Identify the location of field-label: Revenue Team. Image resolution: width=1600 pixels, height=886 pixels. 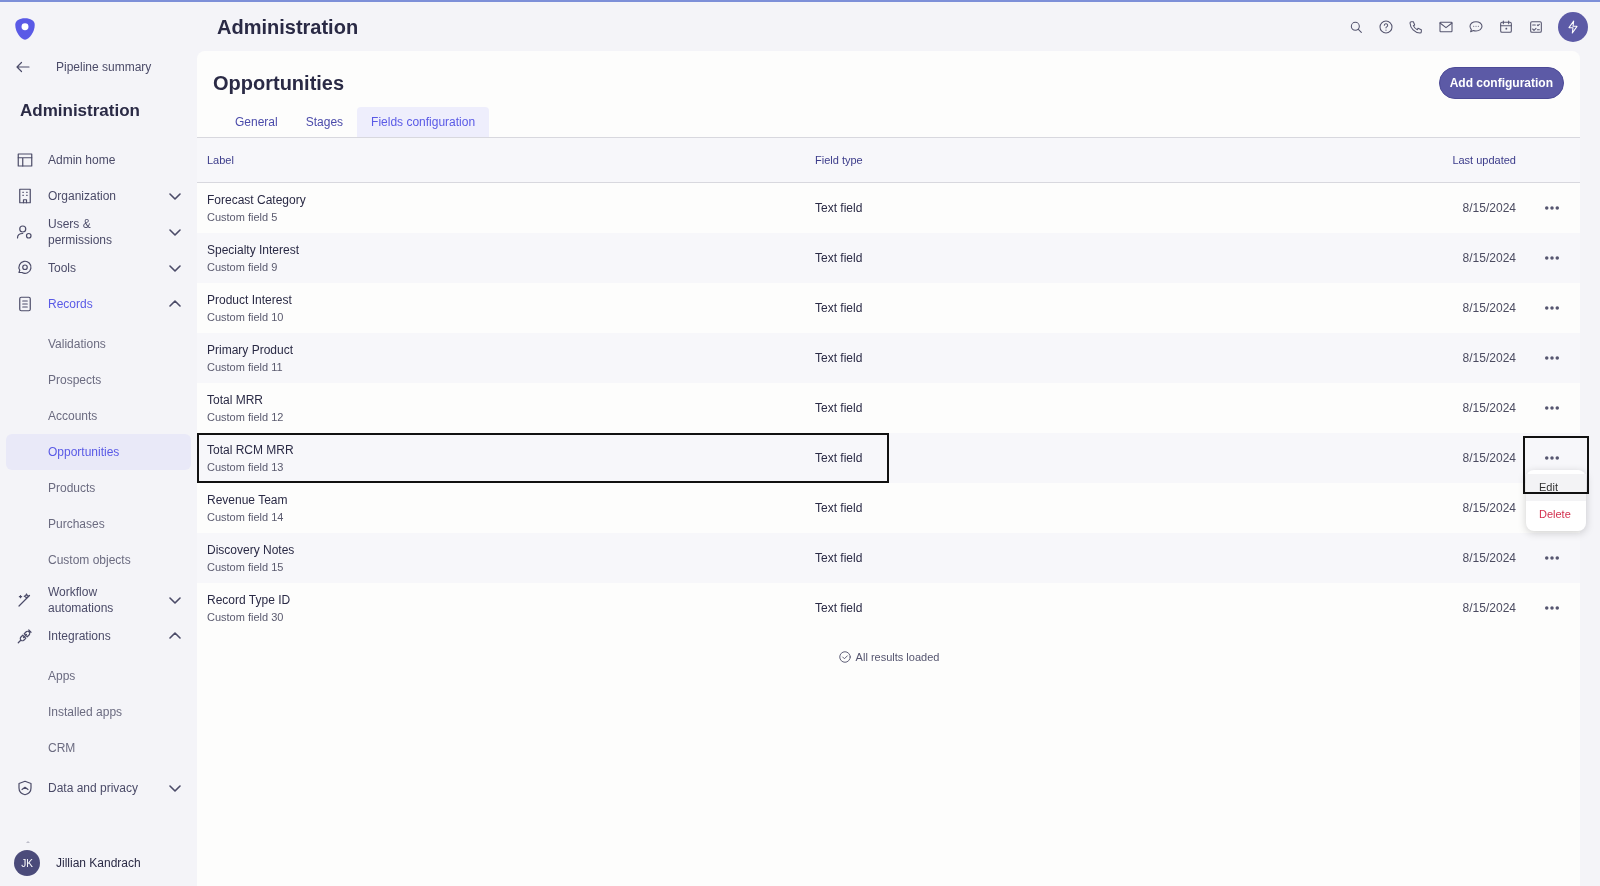
(248, 500).